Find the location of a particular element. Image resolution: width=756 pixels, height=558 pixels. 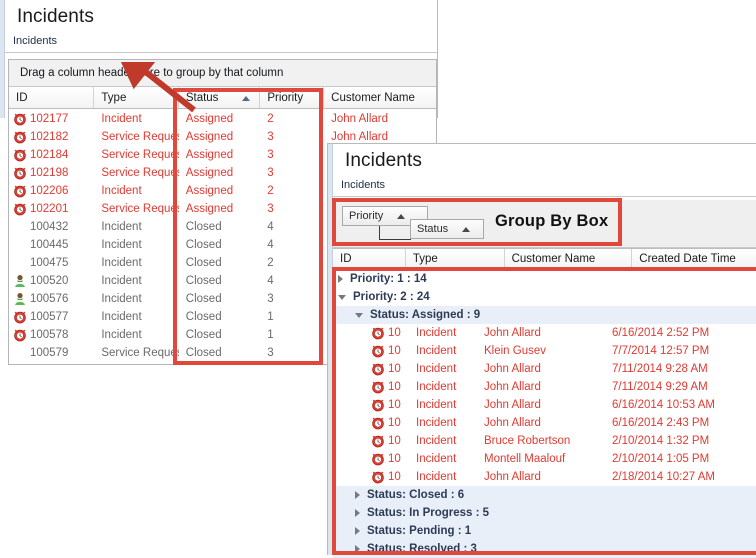

cell-priority: 2 is located at coordinates (292, 191).